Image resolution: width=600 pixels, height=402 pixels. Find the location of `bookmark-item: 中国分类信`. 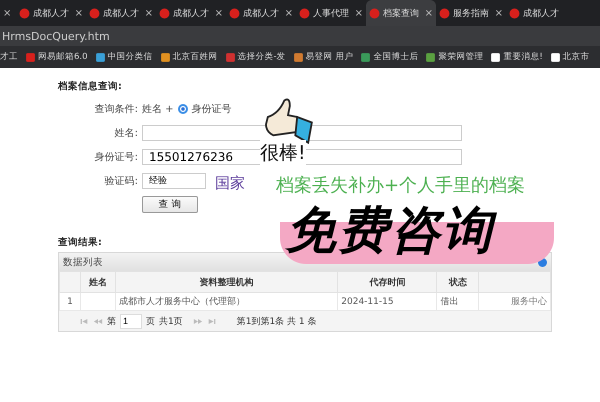

bookmark-item: 中国分类信 is located at coordinates (123, 57).